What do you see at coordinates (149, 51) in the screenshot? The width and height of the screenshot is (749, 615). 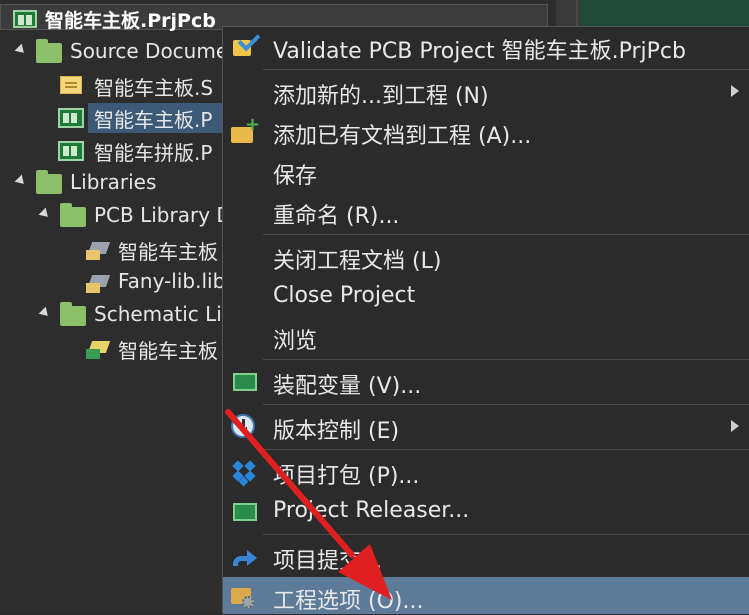 I see `tree-item-label: Source Docume` at bounding box center [149, 51].